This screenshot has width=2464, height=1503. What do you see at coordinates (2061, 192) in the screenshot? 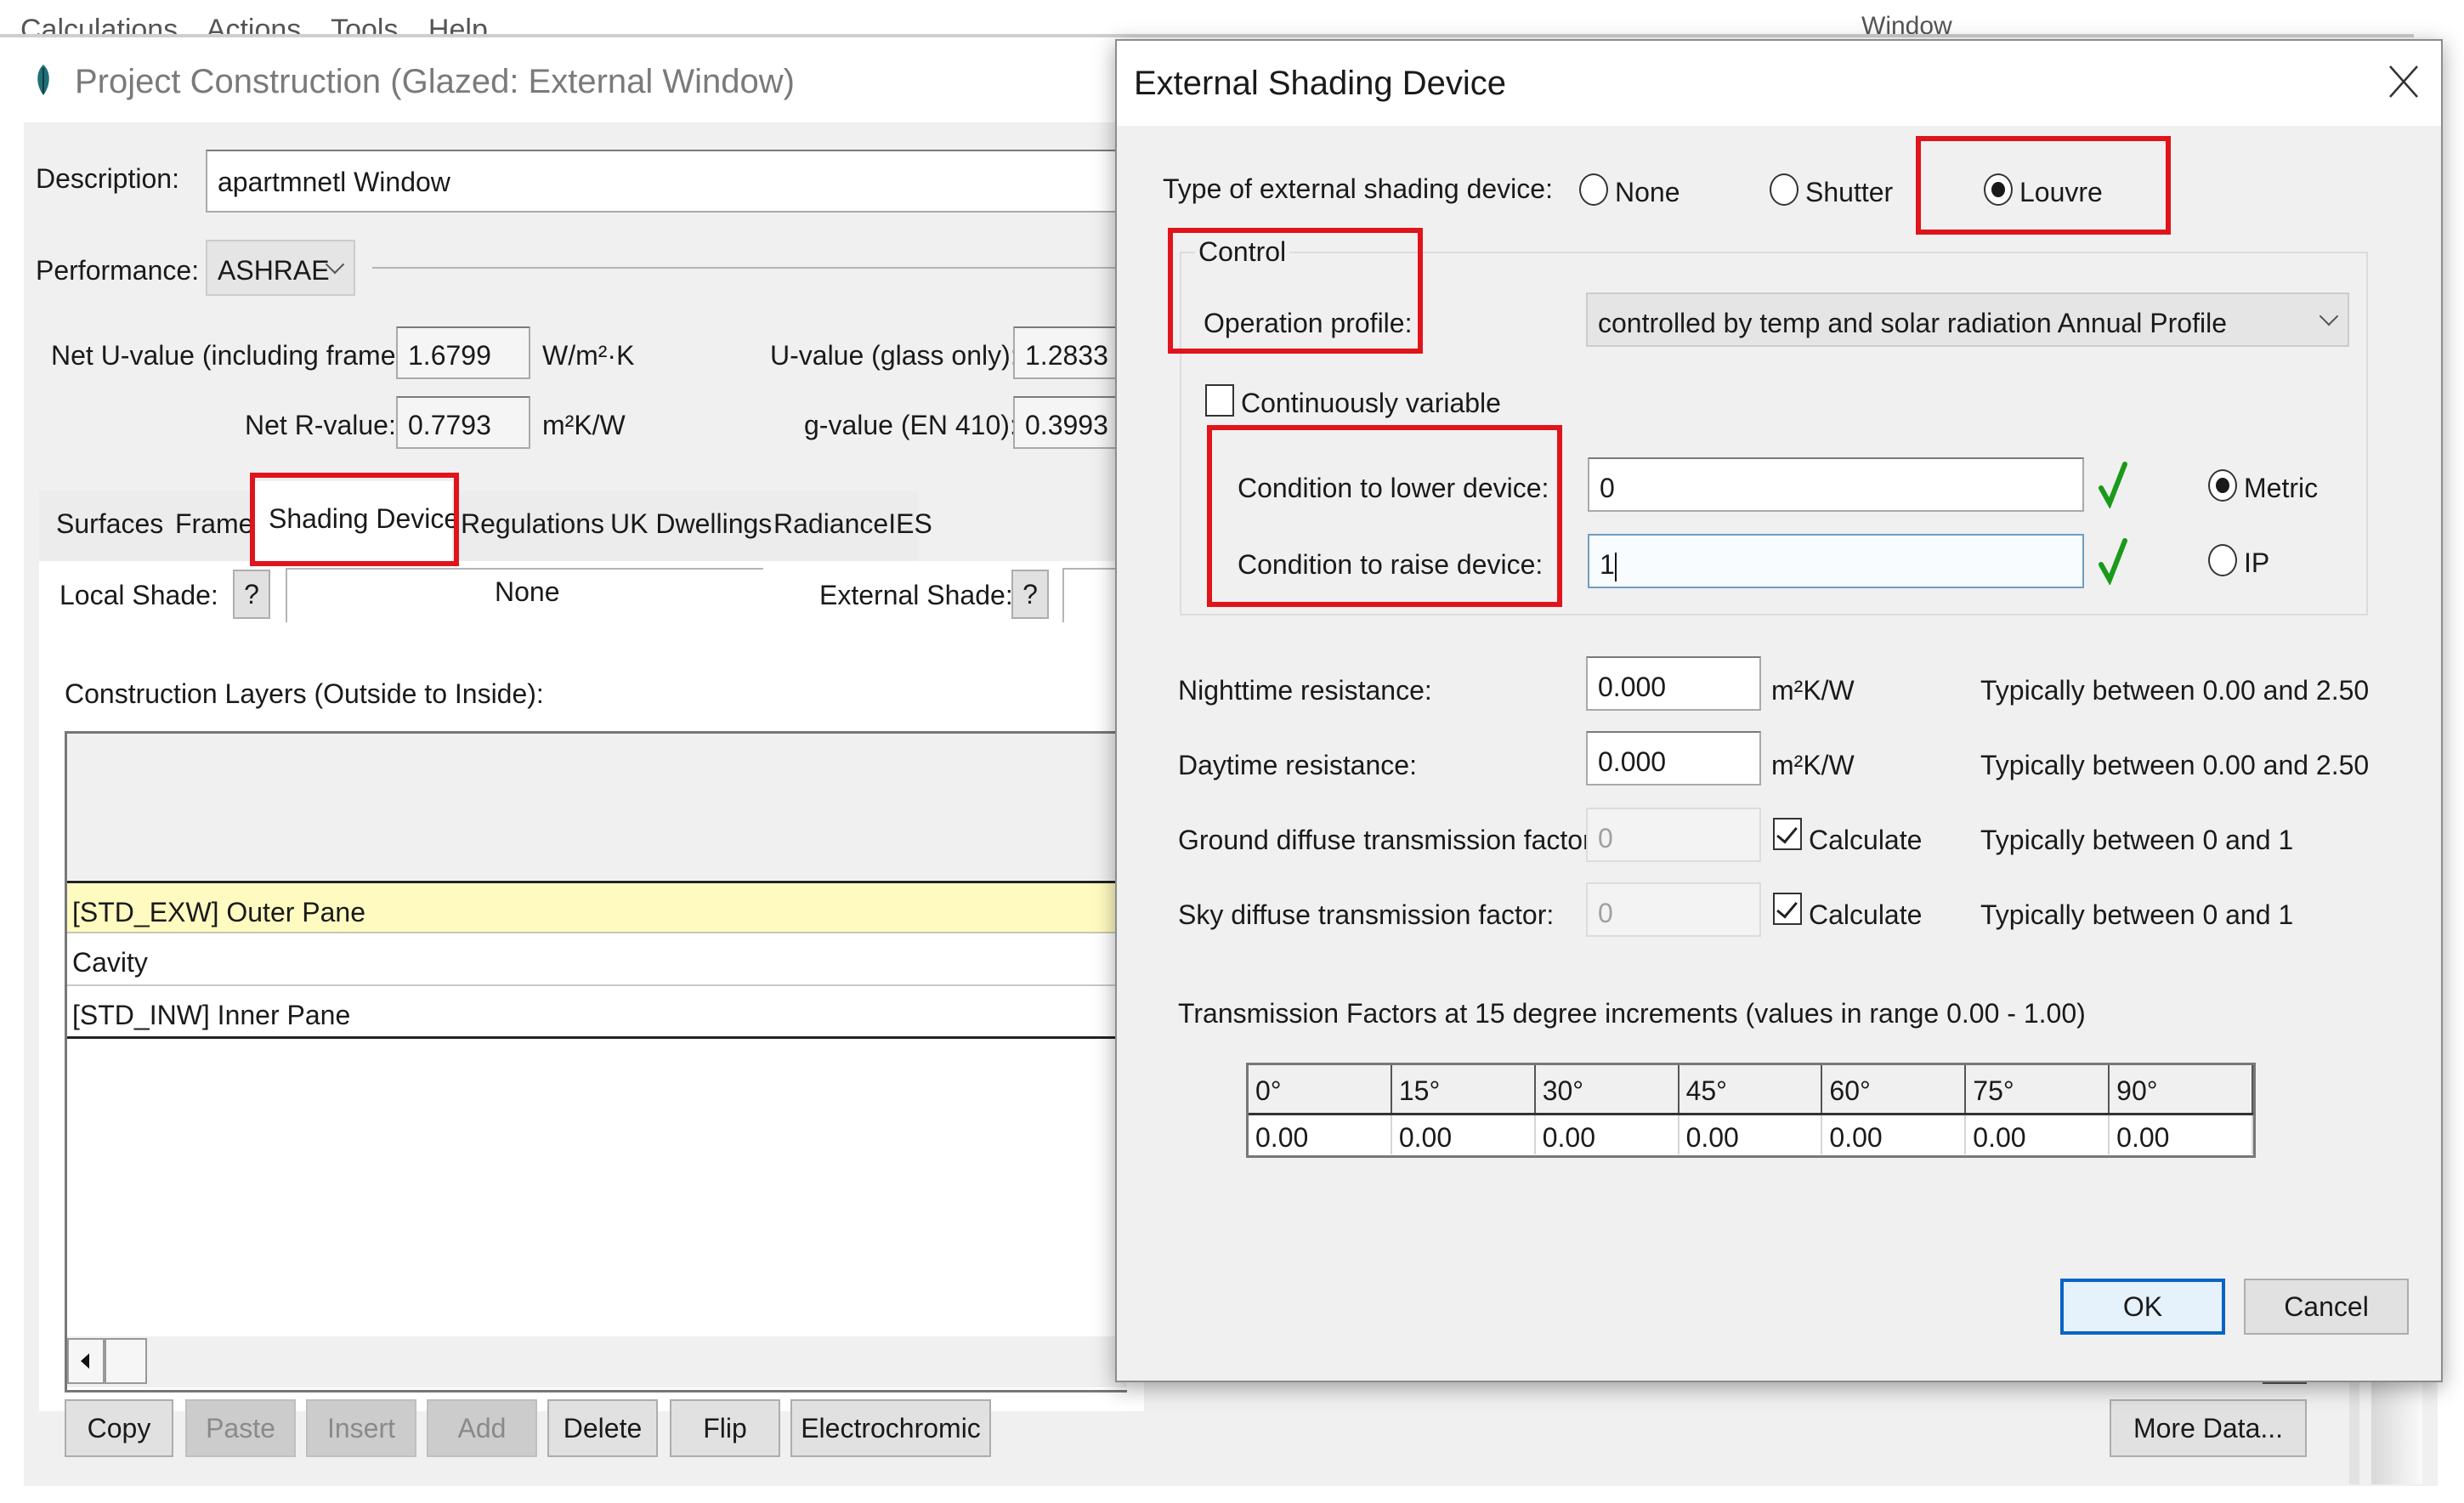
I see `radio-louvre-label: Louvre` at bounding box center [2061, 192].